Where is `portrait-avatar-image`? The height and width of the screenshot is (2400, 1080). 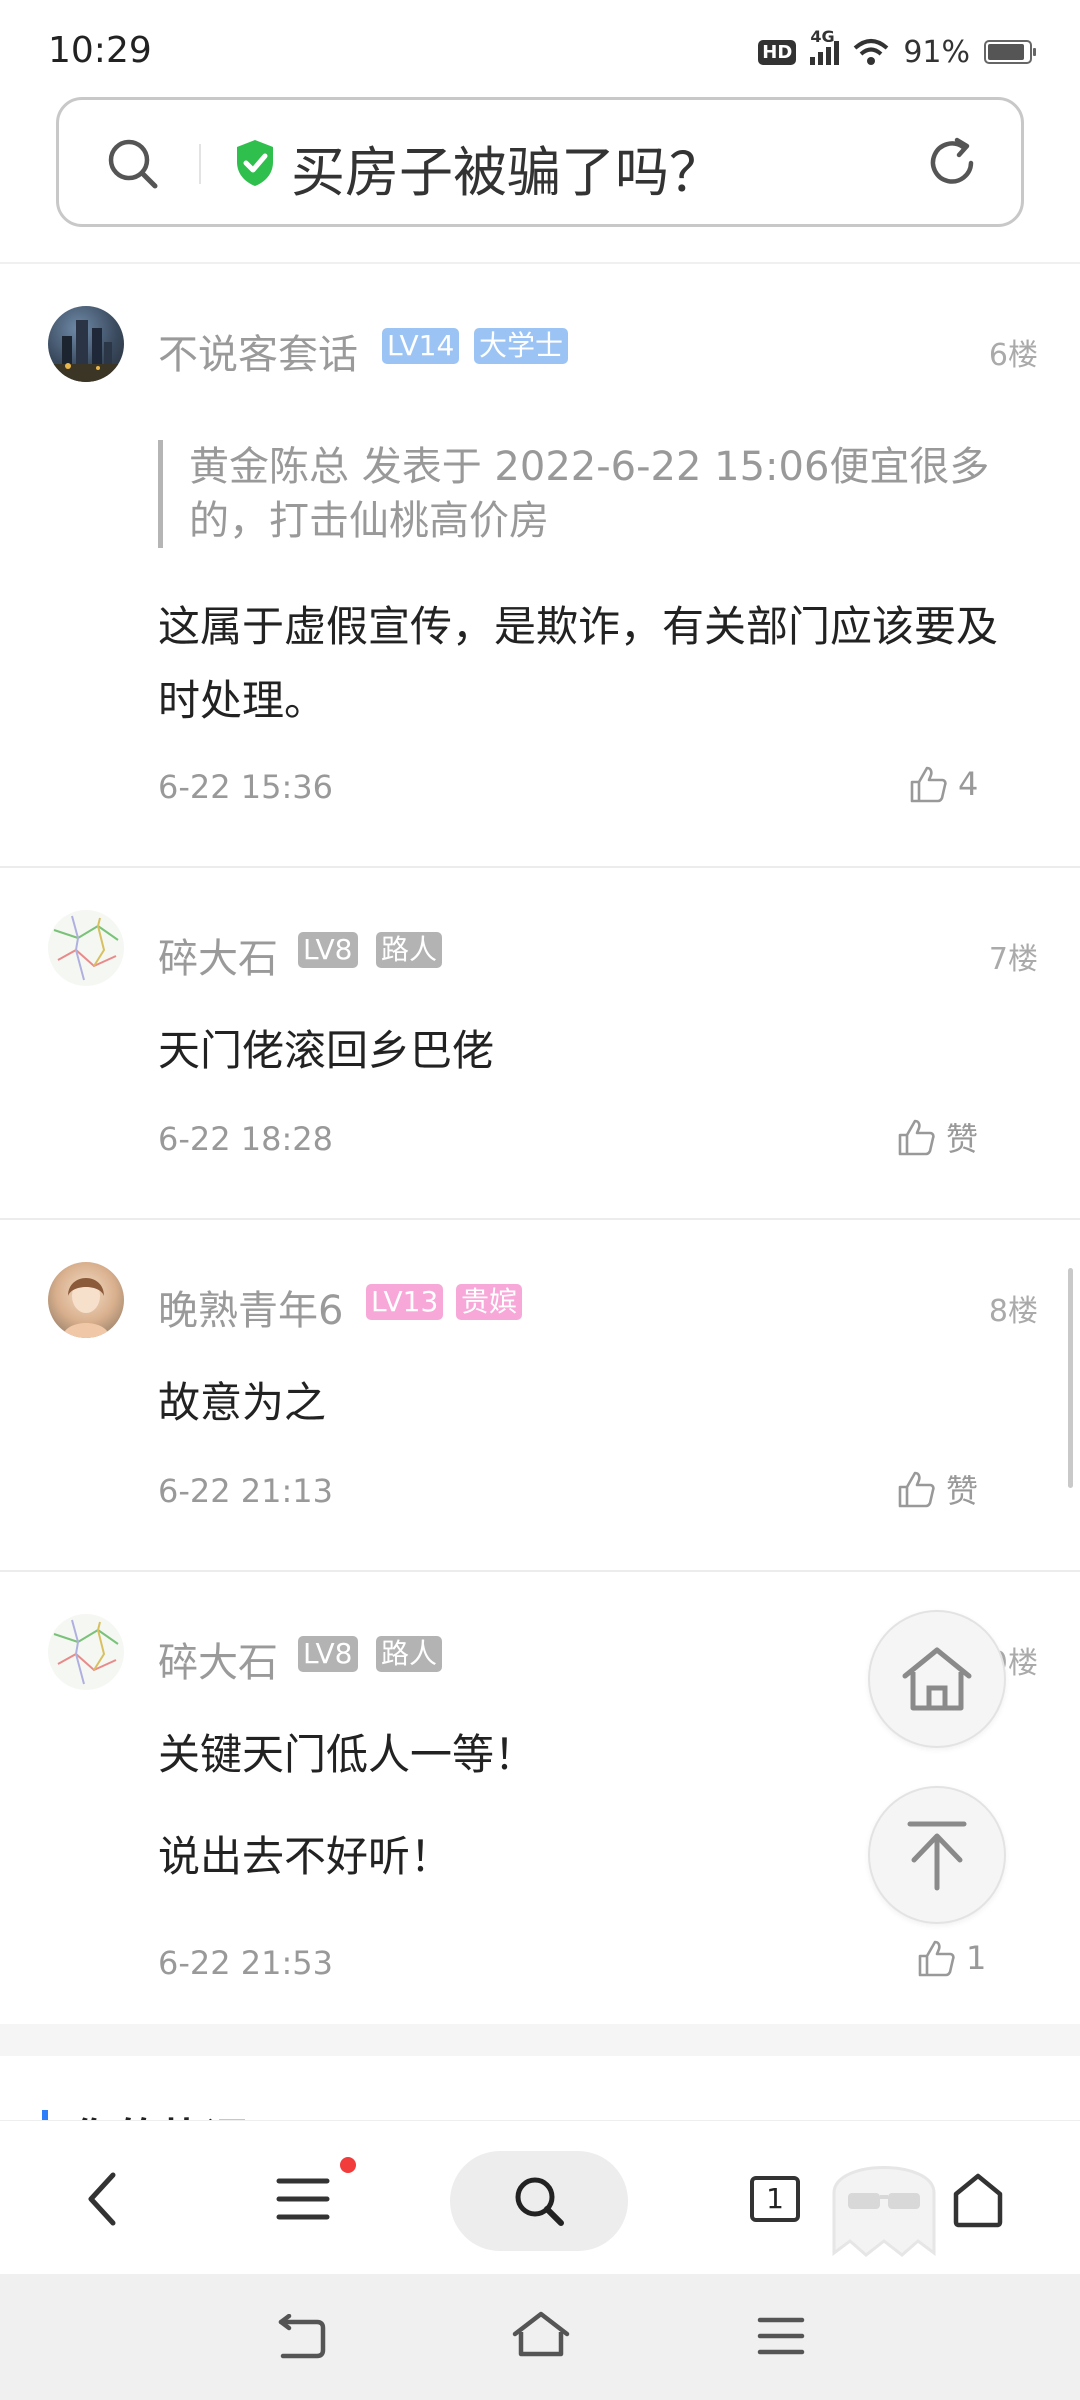
portrait-avatar-image is located at coordinates (86, 1308).